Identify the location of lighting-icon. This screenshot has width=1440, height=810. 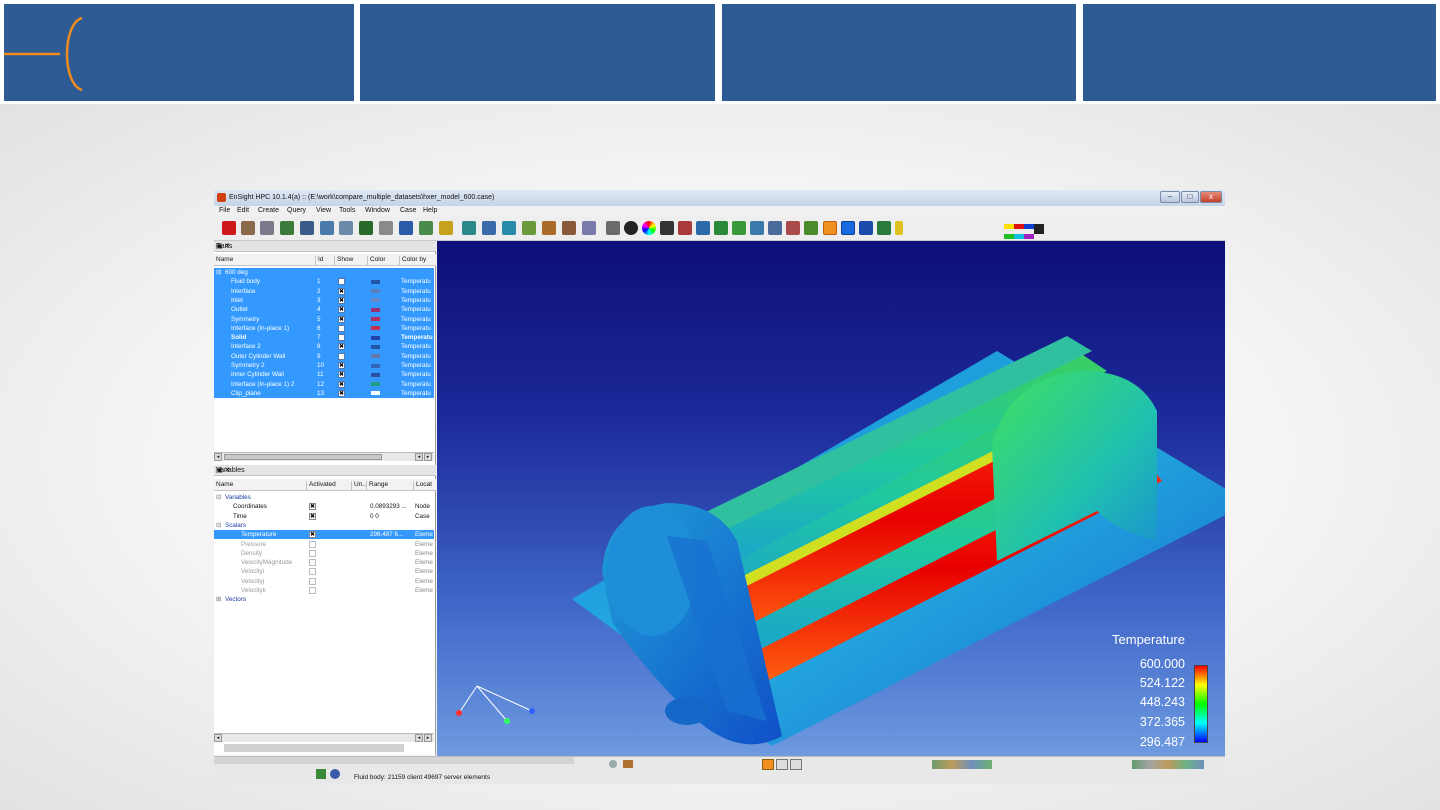
(866, 228).